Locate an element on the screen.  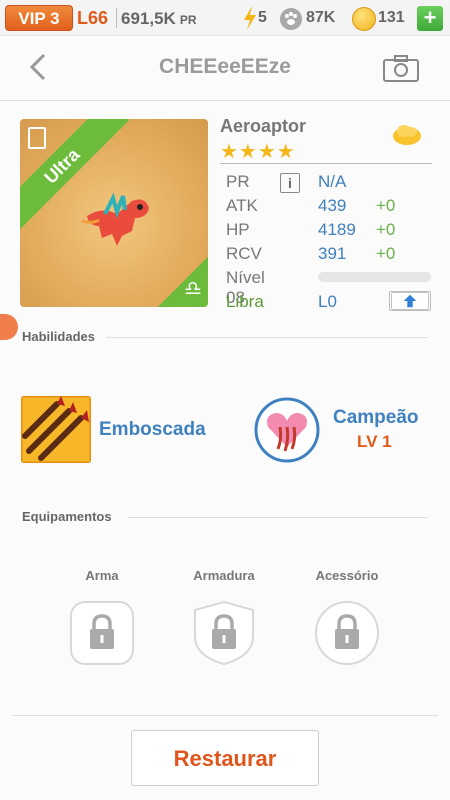
accessory-slot-lock-icon is located at coordinates (347, 633).